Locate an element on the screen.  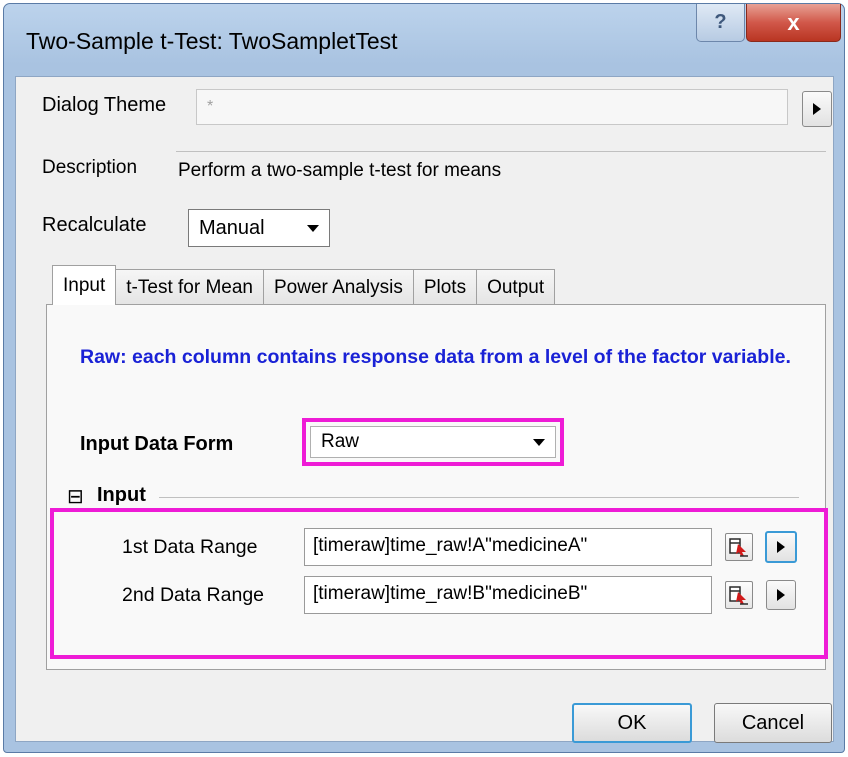
description-text: Perform a two-sample t-test for means is located at coordinates (340, 170).